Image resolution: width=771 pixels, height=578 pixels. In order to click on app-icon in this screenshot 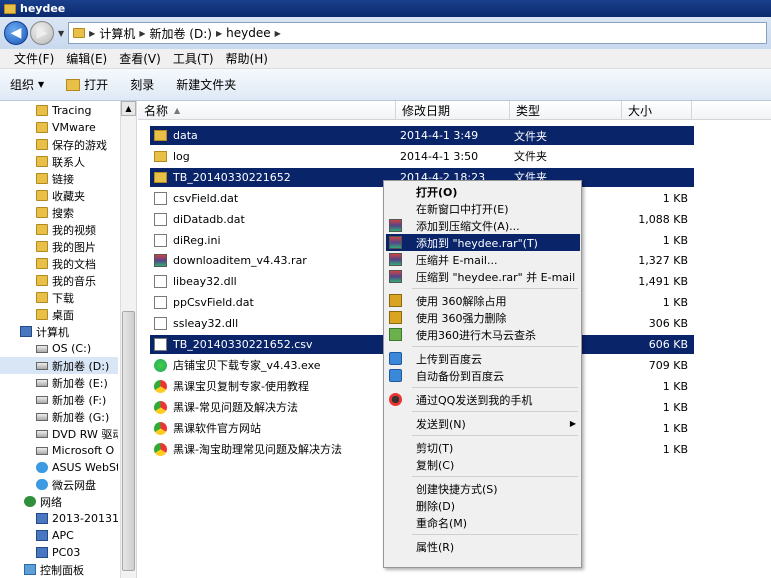, I will do `click(160, 365)`.